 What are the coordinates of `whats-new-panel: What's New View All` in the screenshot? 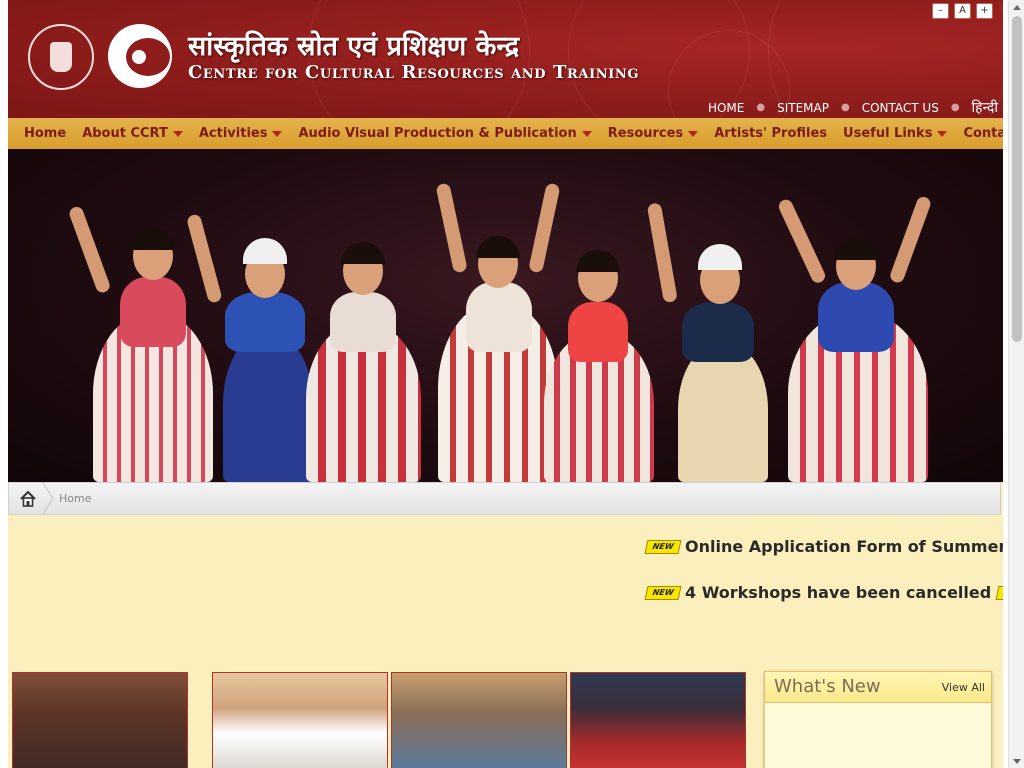 It's located at (878, 719).